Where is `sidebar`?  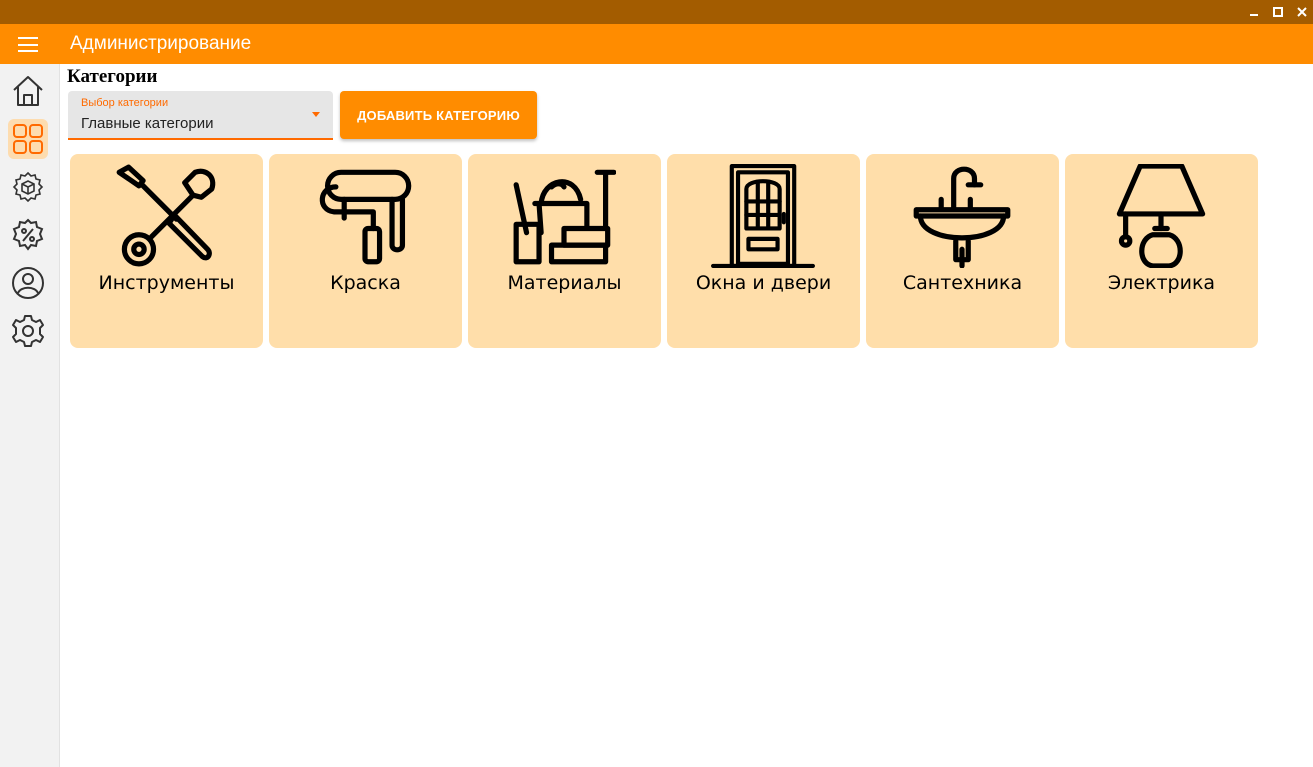
sidebar is located at coordinates (30, 415).